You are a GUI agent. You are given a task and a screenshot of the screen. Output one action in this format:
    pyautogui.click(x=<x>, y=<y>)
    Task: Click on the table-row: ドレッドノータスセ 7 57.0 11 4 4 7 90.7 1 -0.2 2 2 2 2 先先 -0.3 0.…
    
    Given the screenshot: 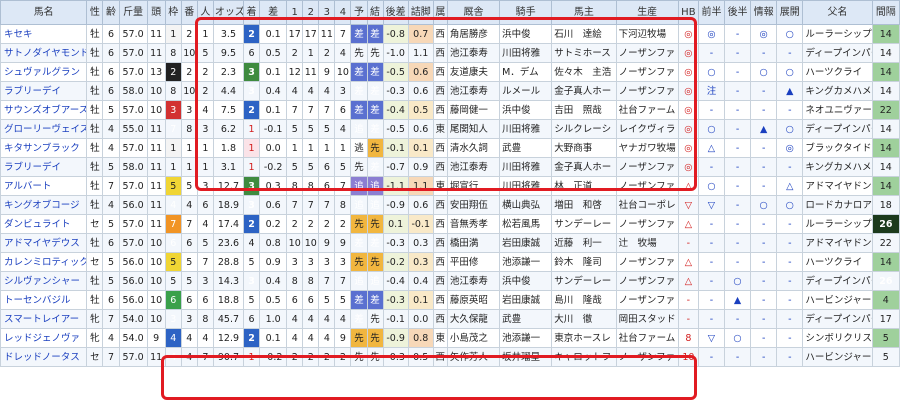 What is the action you would take?
    pyautogui.click(x=450, y=357)
    